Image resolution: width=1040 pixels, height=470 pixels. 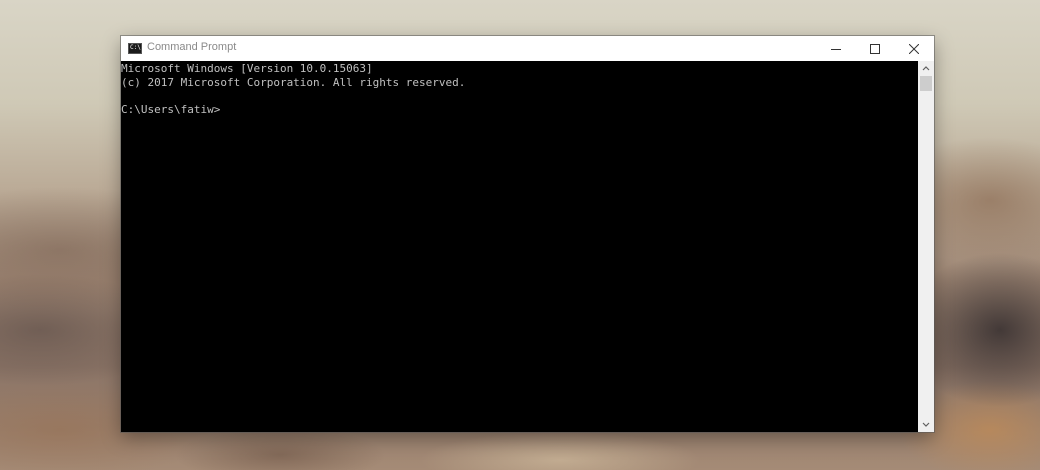 I want to click on app-icon-glyph: C:\, so click(x=135, y=47).